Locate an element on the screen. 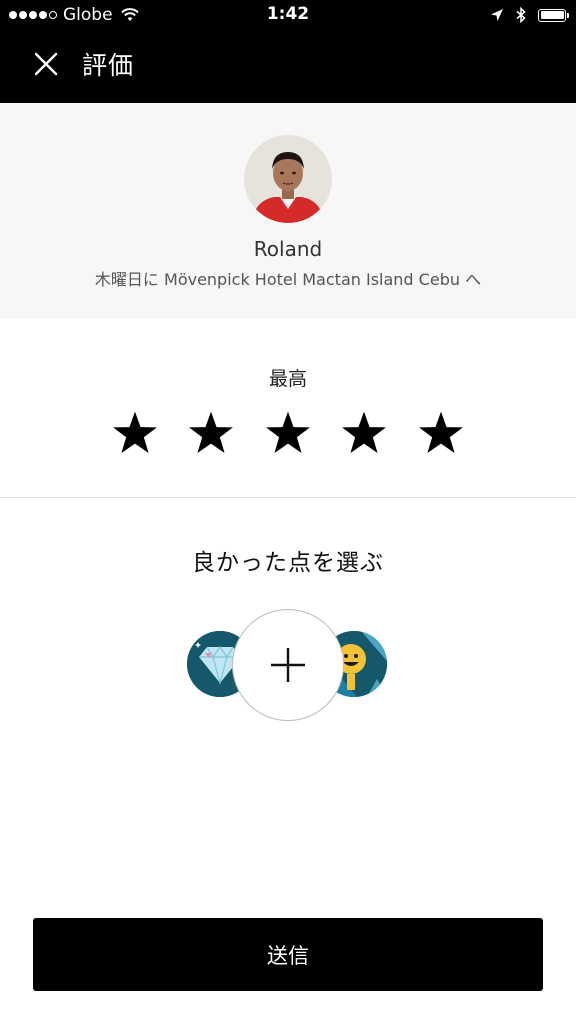 The image size is (576, 1024). add-compliment-button is located at coordinates (288, 665).